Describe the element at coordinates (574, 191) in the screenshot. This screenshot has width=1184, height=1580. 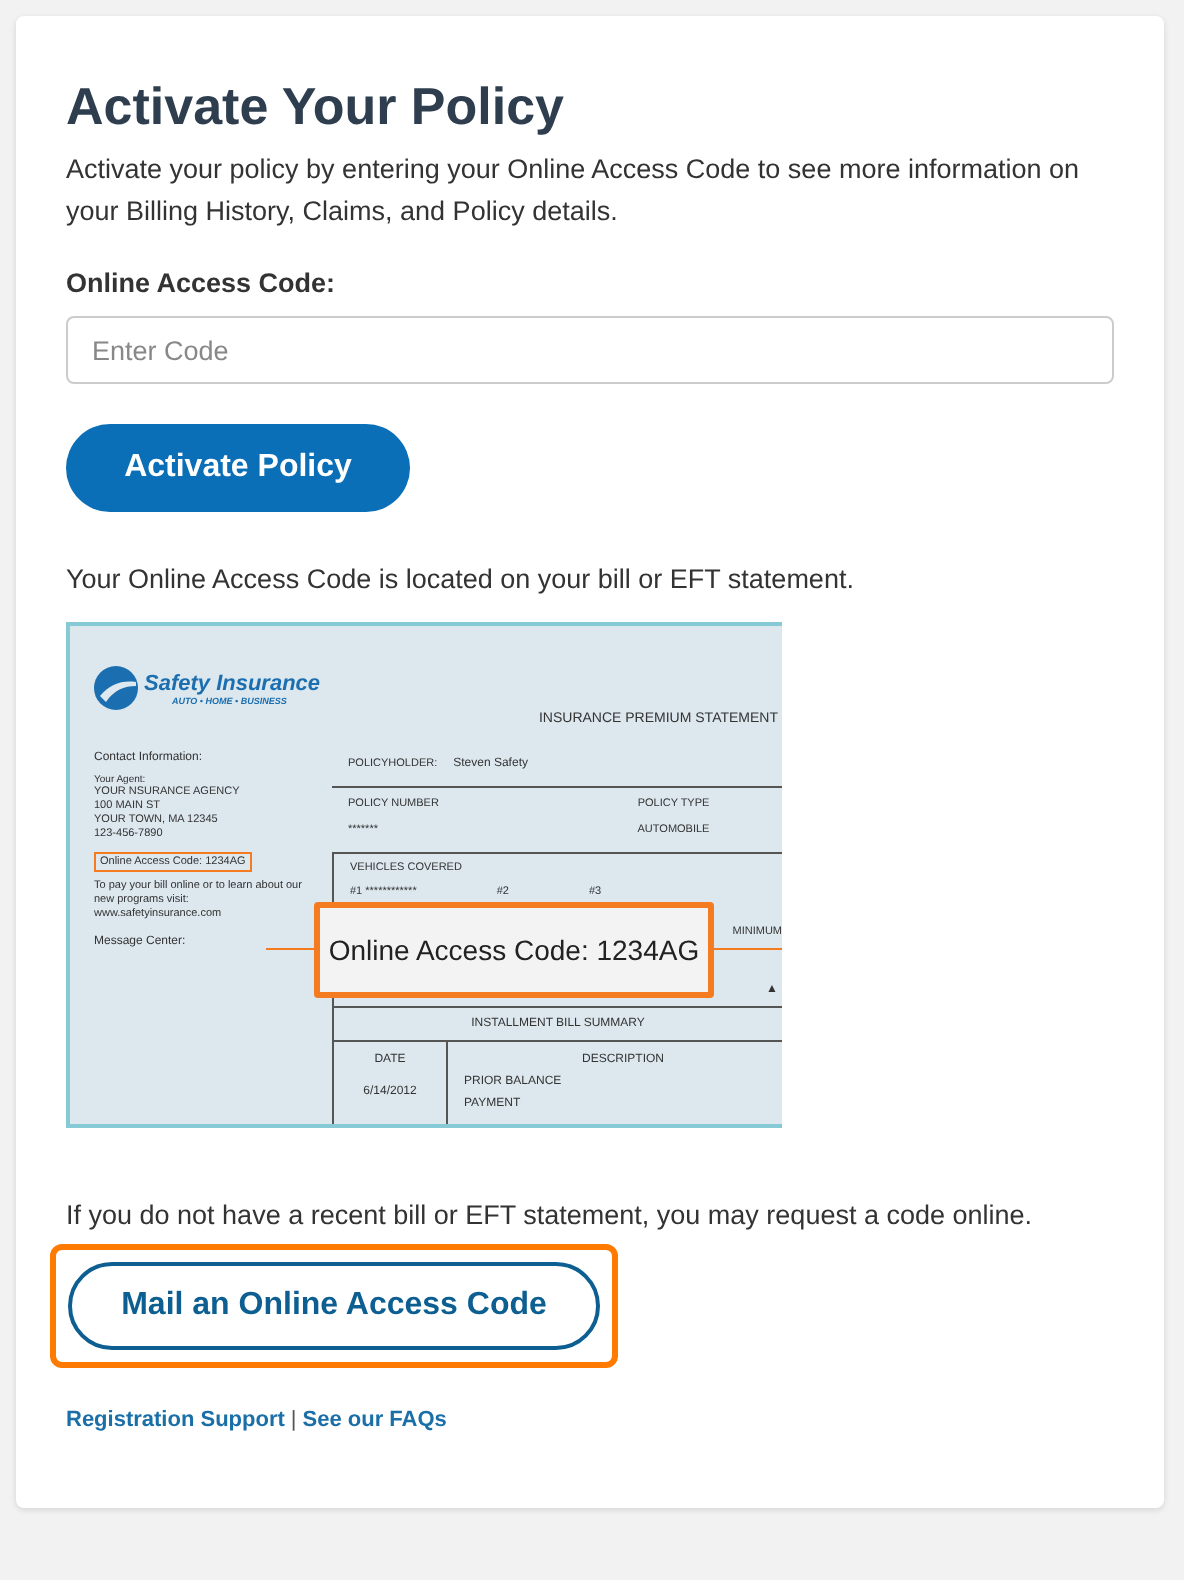
I see `intro-text: Activate your policy by entering your Online Access Code to see more information on your Billing History, Claims, and Policy details.` at that location.